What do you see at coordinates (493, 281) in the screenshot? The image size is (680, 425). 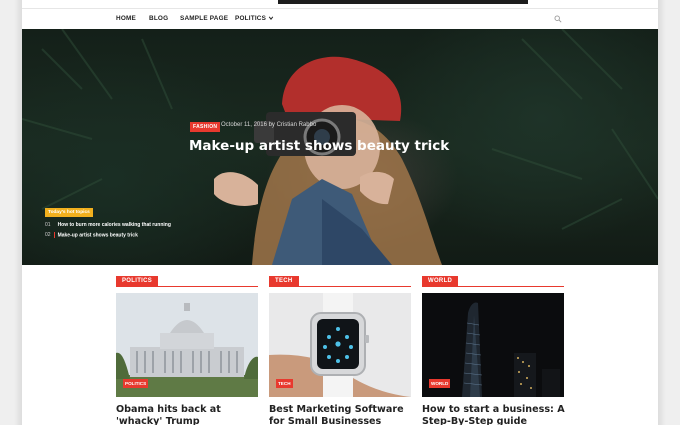 I see `category-header: WORLD` at bounding box center [493, 281].